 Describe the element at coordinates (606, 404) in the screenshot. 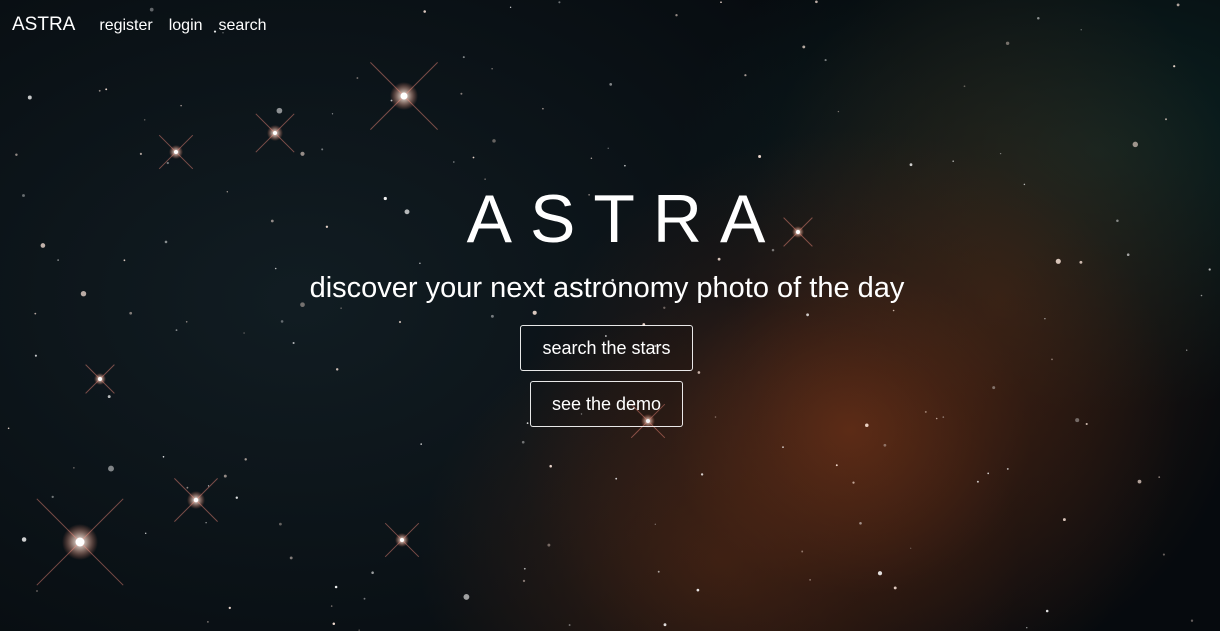

I see `see-the-demo-button: see the demo` at that location.